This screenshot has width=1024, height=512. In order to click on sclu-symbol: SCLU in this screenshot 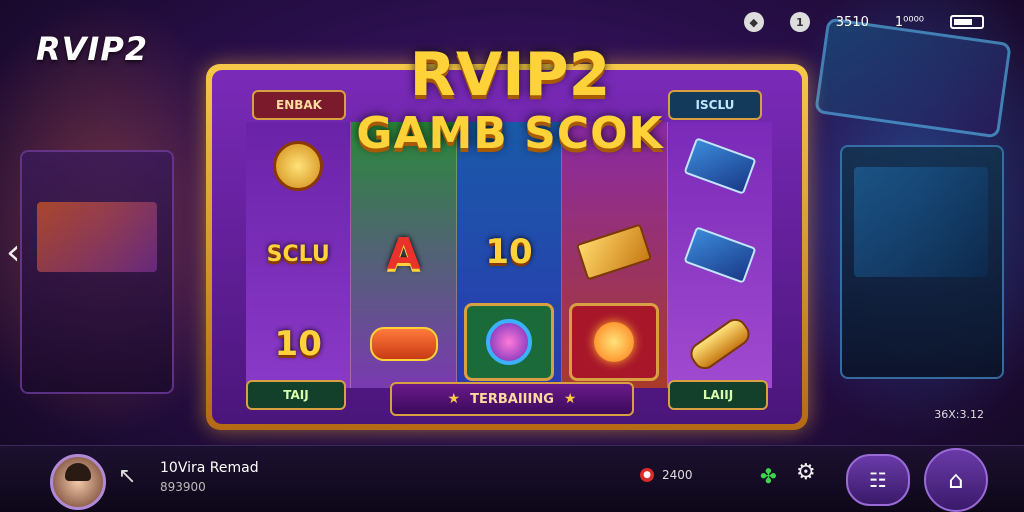, I will do `click(298, 255)`.